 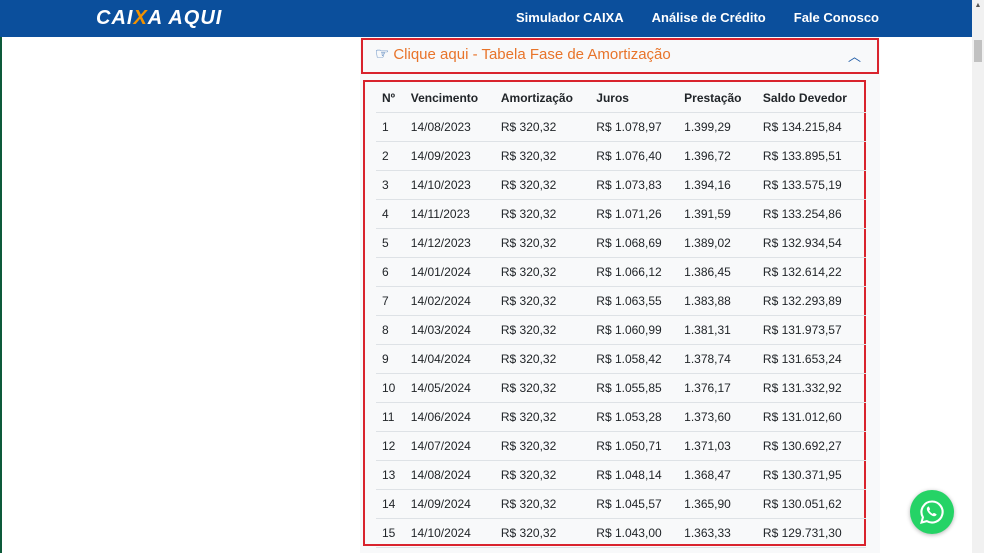 What do you see at coordinates (159, 18) in the screenshot?
I see `caixa-aqui-logo: CAIXA AQUI` at bounding box center [159, 18].